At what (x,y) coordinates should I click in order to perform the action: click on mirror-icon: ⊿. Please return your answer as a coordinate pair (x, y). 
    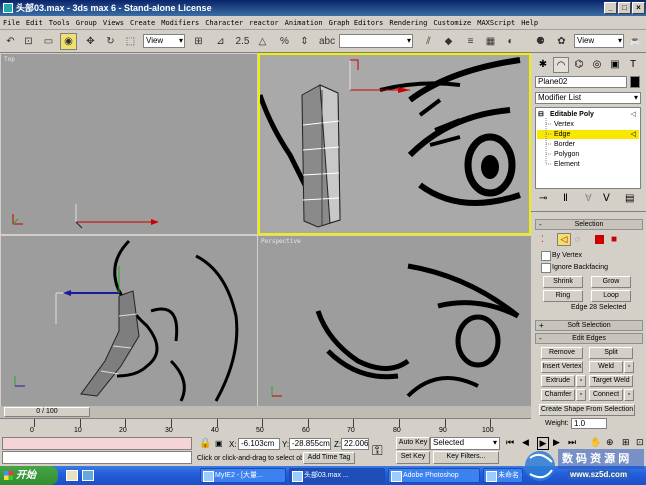
    Looking at the image, I should click on (220, 41).